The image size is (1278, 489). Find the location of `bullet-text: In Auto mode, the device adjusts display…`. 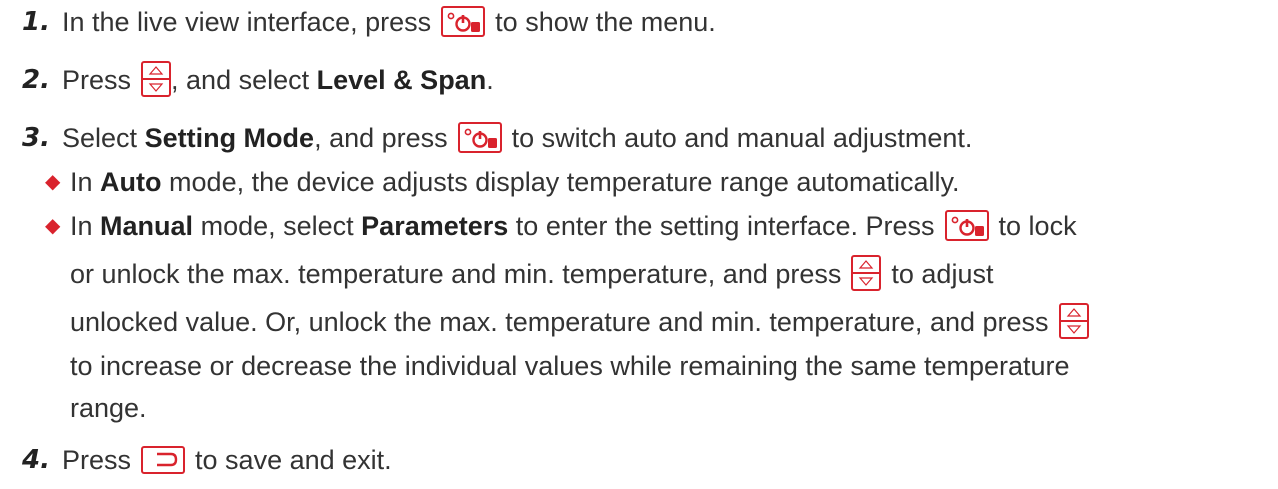

bullet-text: In Auto mode, the device adjusts display… is located at coordinates (515, 182).